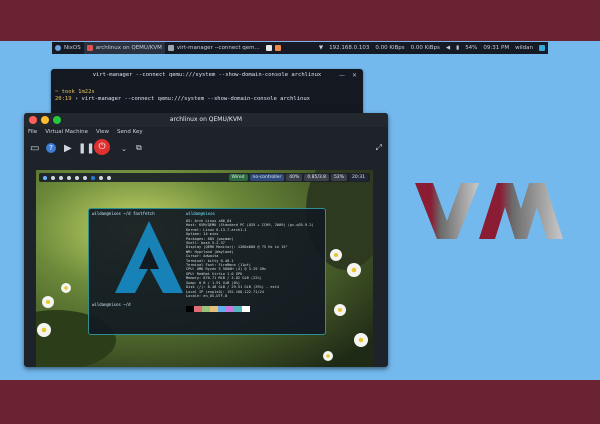 This screenshot has height=424, width=600. What do you see at coordinates (542, 48) in the screenshot?
I see `tray-icon` at bounding box center [542, 48].